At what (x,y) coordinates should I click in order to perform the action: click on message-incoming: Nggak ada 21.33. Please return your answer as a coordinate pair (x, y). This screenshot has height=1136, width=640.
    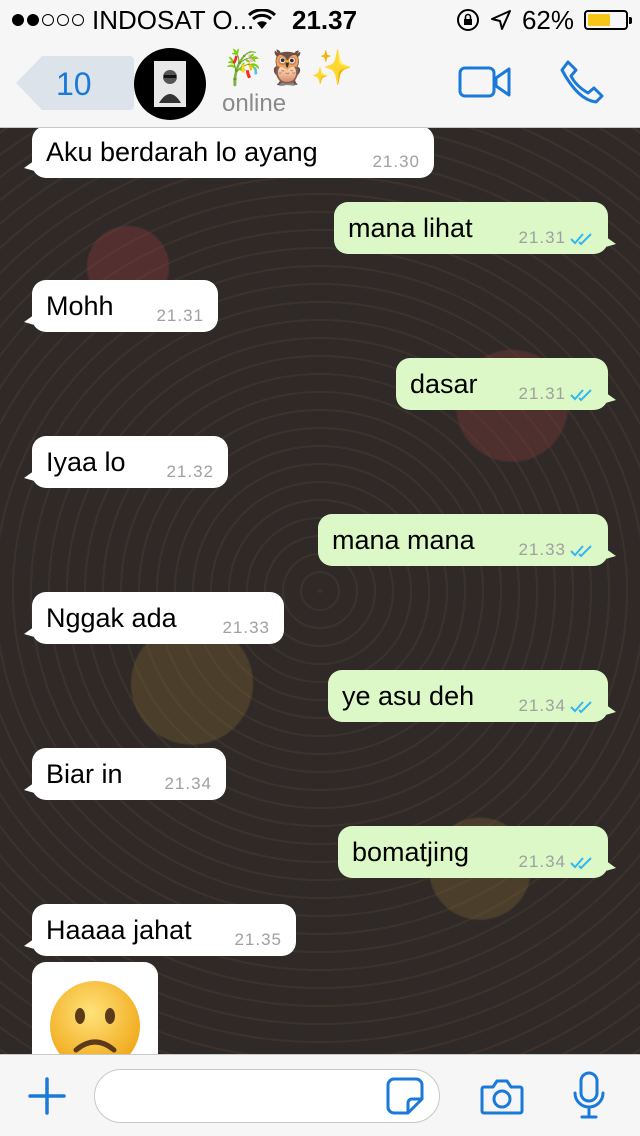
    Looking at the image, I should click on (154, 618).